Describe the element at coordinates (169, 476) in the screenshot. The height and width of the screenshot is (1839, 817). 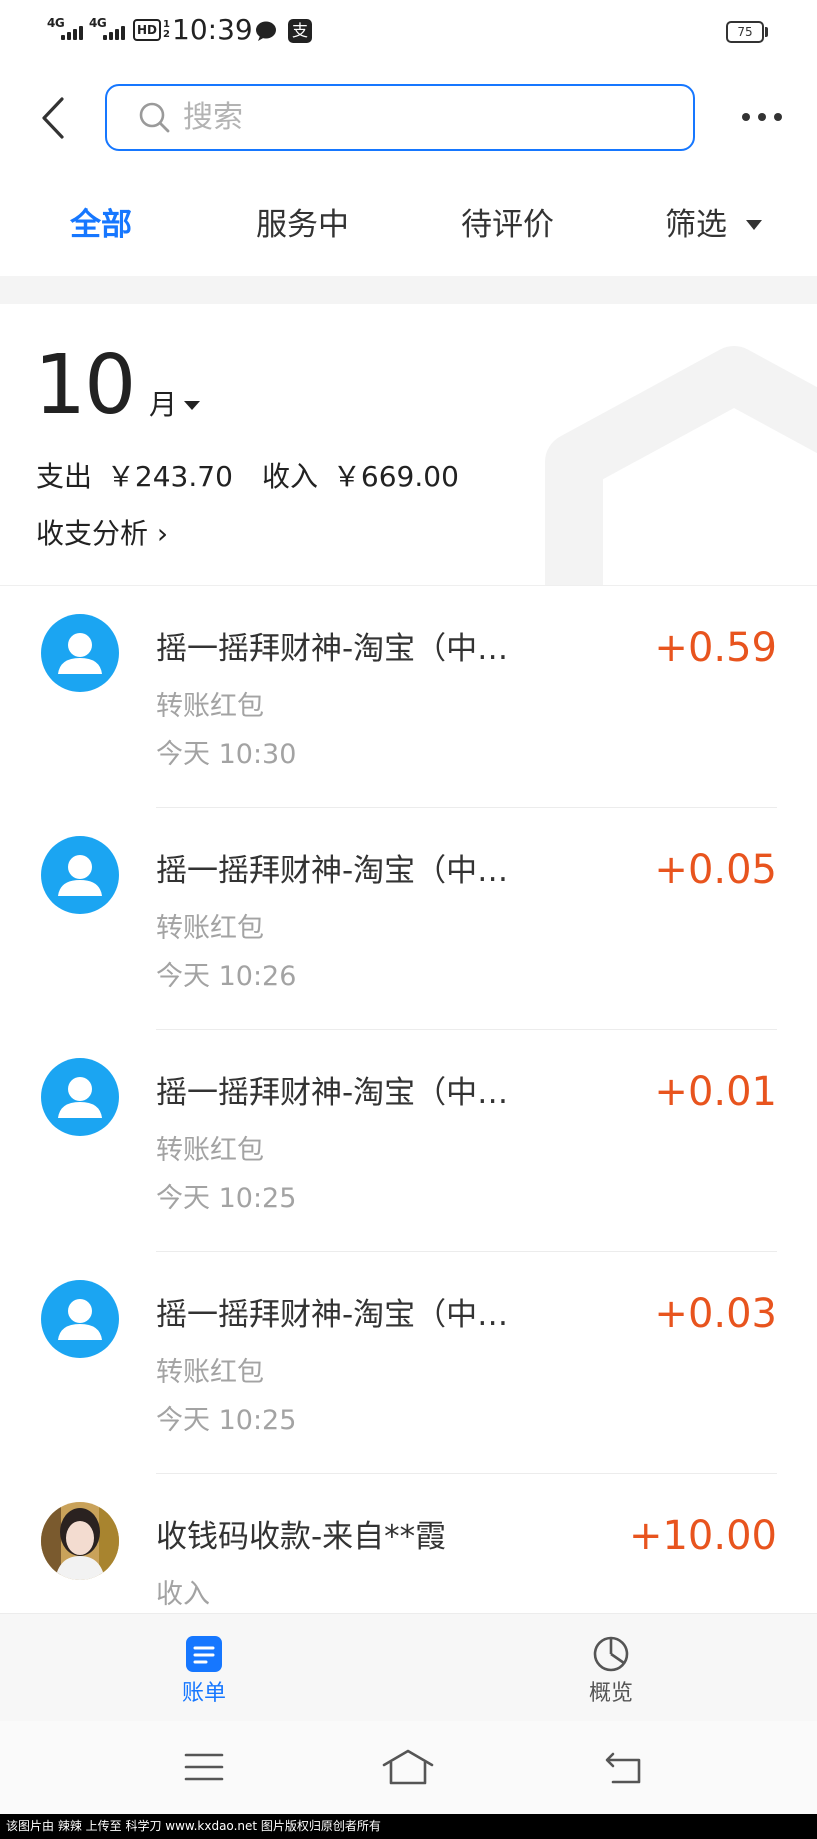
I see `expense-value: ￥243.70` at that location.